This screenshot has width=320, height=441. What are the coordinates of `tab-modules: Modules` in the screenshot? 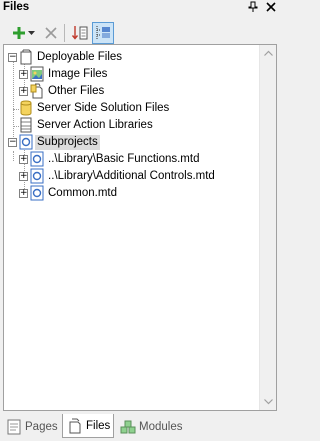 It's located at (151, 427).